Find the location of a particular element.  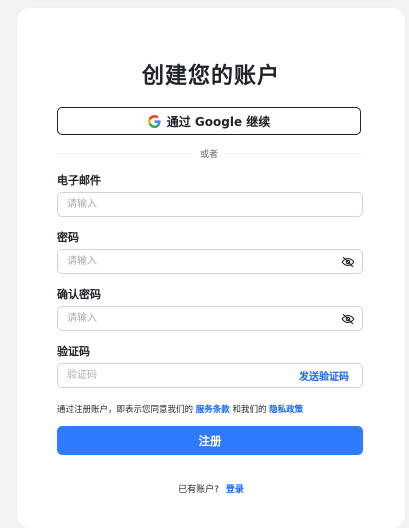

confirm-password-field is located at coordinates (199, 318).